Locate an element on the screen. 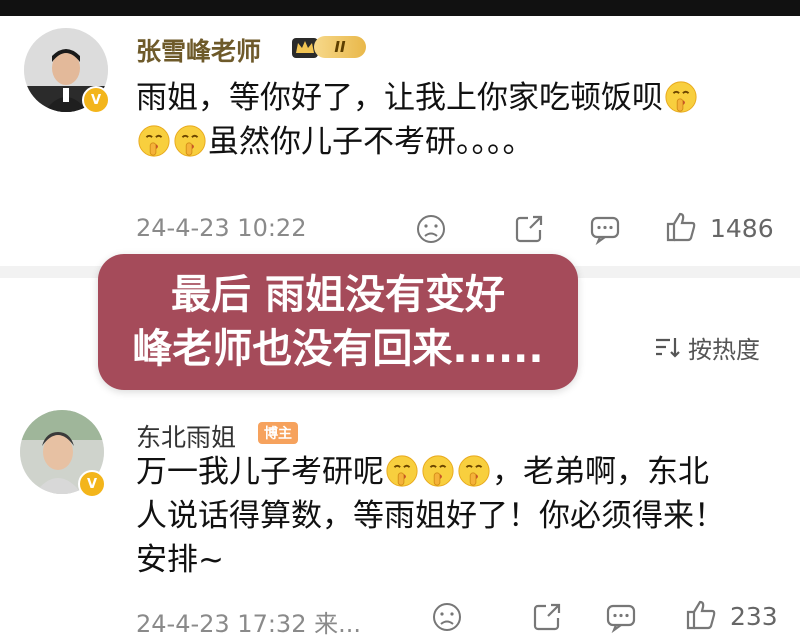  rank-level: II is located at coordinates (340, 47).